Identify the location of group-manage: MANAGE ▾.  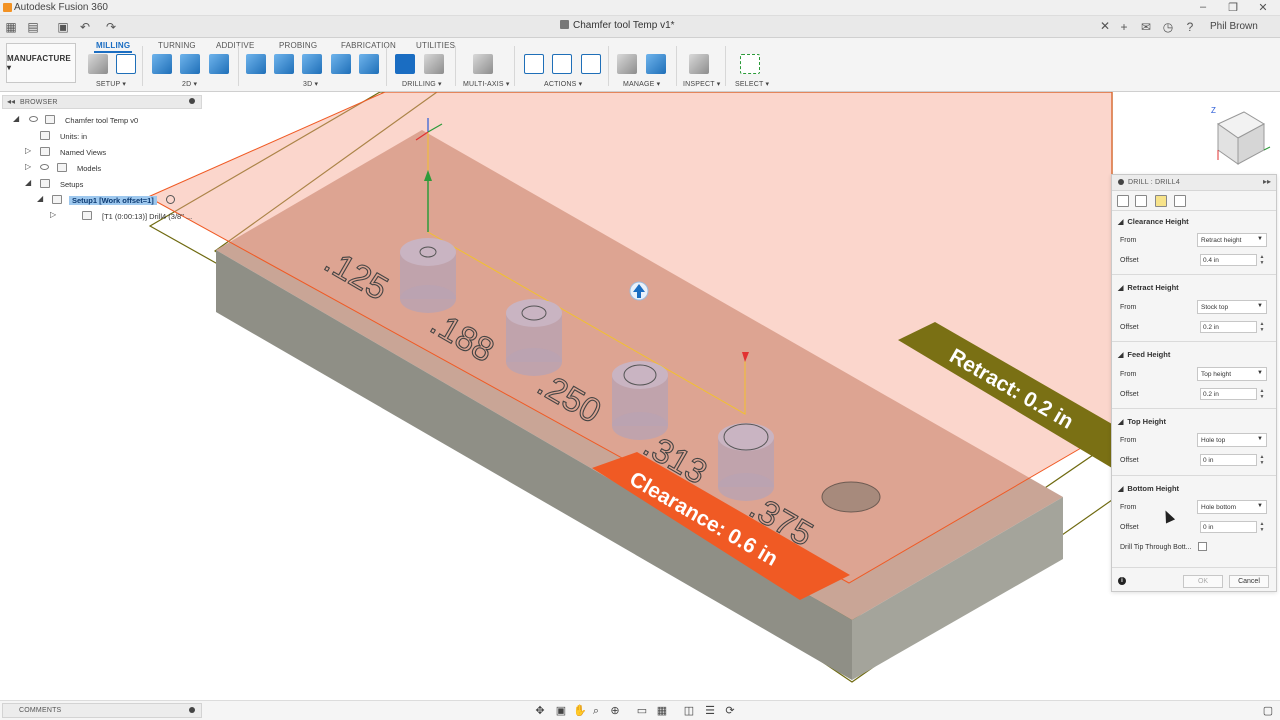
(641, 84).